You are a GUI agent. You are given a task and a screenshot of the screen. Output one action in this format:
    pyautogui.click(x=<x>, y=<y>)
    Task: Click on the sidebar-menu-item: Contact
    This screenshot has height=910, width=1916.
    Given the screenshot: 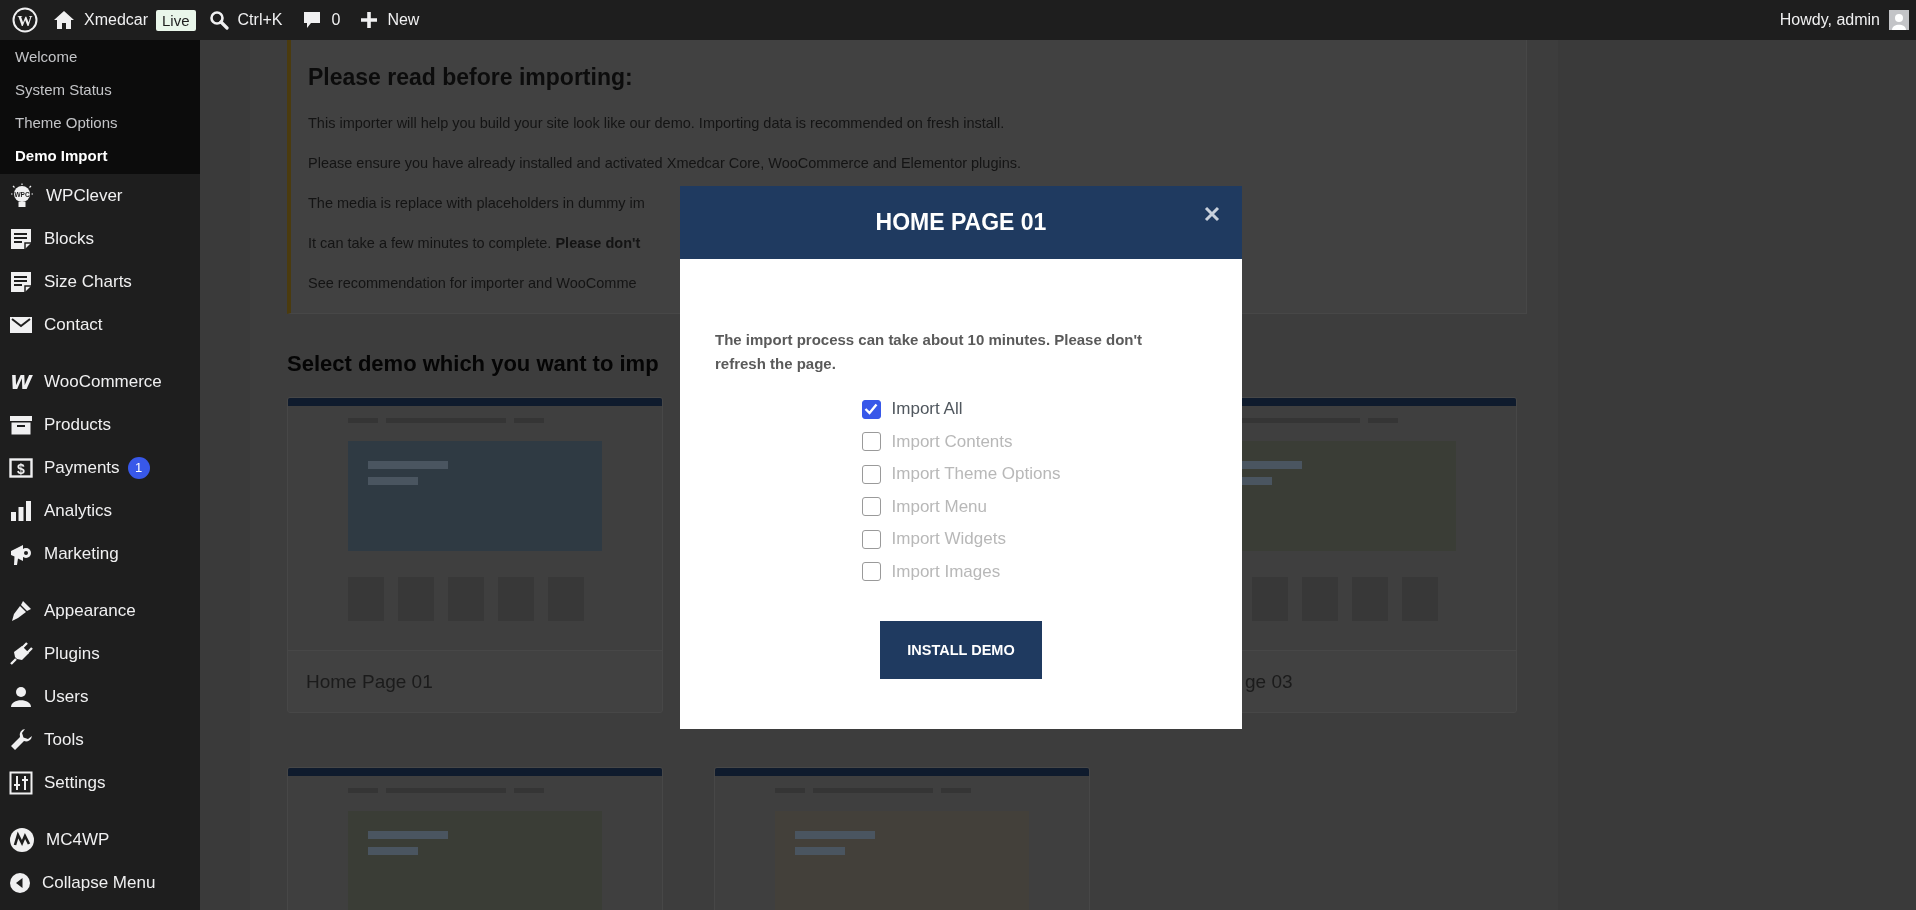 What is the action you would take?
    pyautogui.click(x=100, y=324)
    